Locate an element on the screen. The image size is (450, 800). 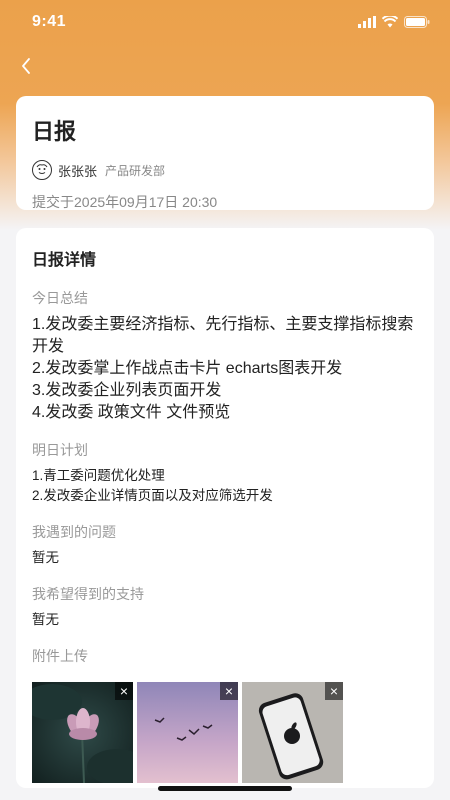
attachment-list: × × × is located at coordinates (225, 732).